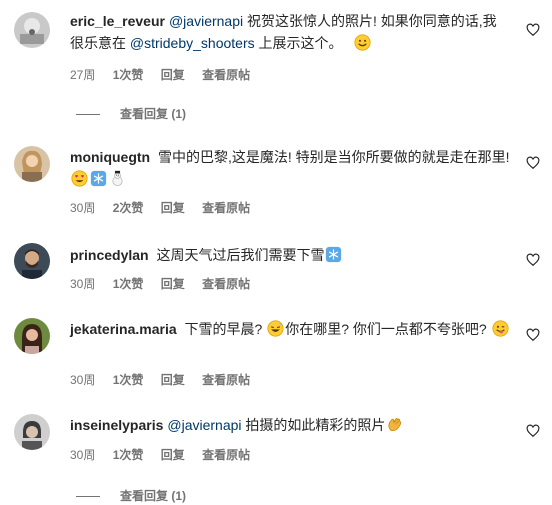 This screenshot has height=505, width=552. Describe the element at coordinates (123, 329) in the screenshot. I see `username: jekaterina.maria` at that location.